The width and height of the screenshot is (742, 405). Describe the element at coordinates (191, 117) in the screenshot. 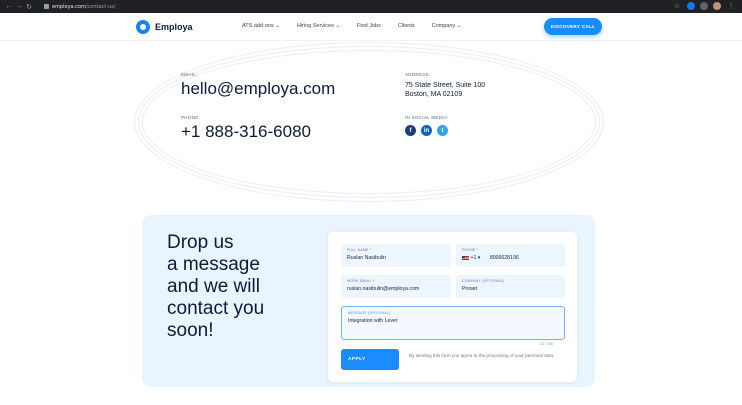

I see `phone-label: PHONE:` at that location.